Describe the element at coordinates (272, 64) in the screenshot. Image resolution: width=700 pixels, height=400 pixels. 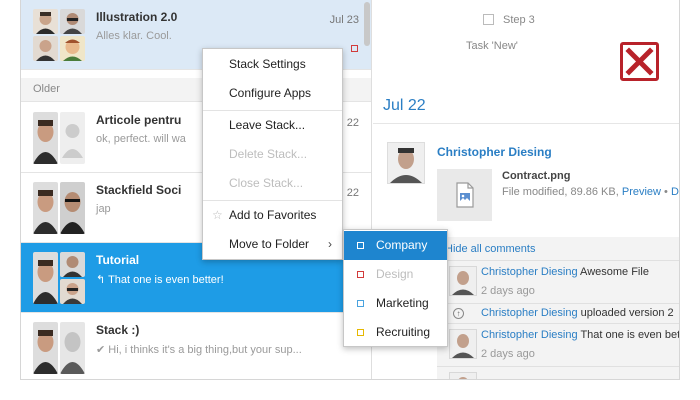
I see `menu-item-stack-settings: Stack Settings` at that location.